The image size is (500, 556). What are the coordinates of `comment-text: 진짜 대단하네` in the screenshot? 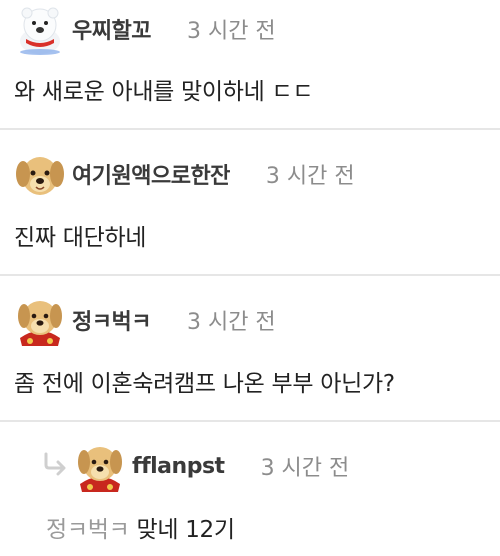 It's located at (80, 238).